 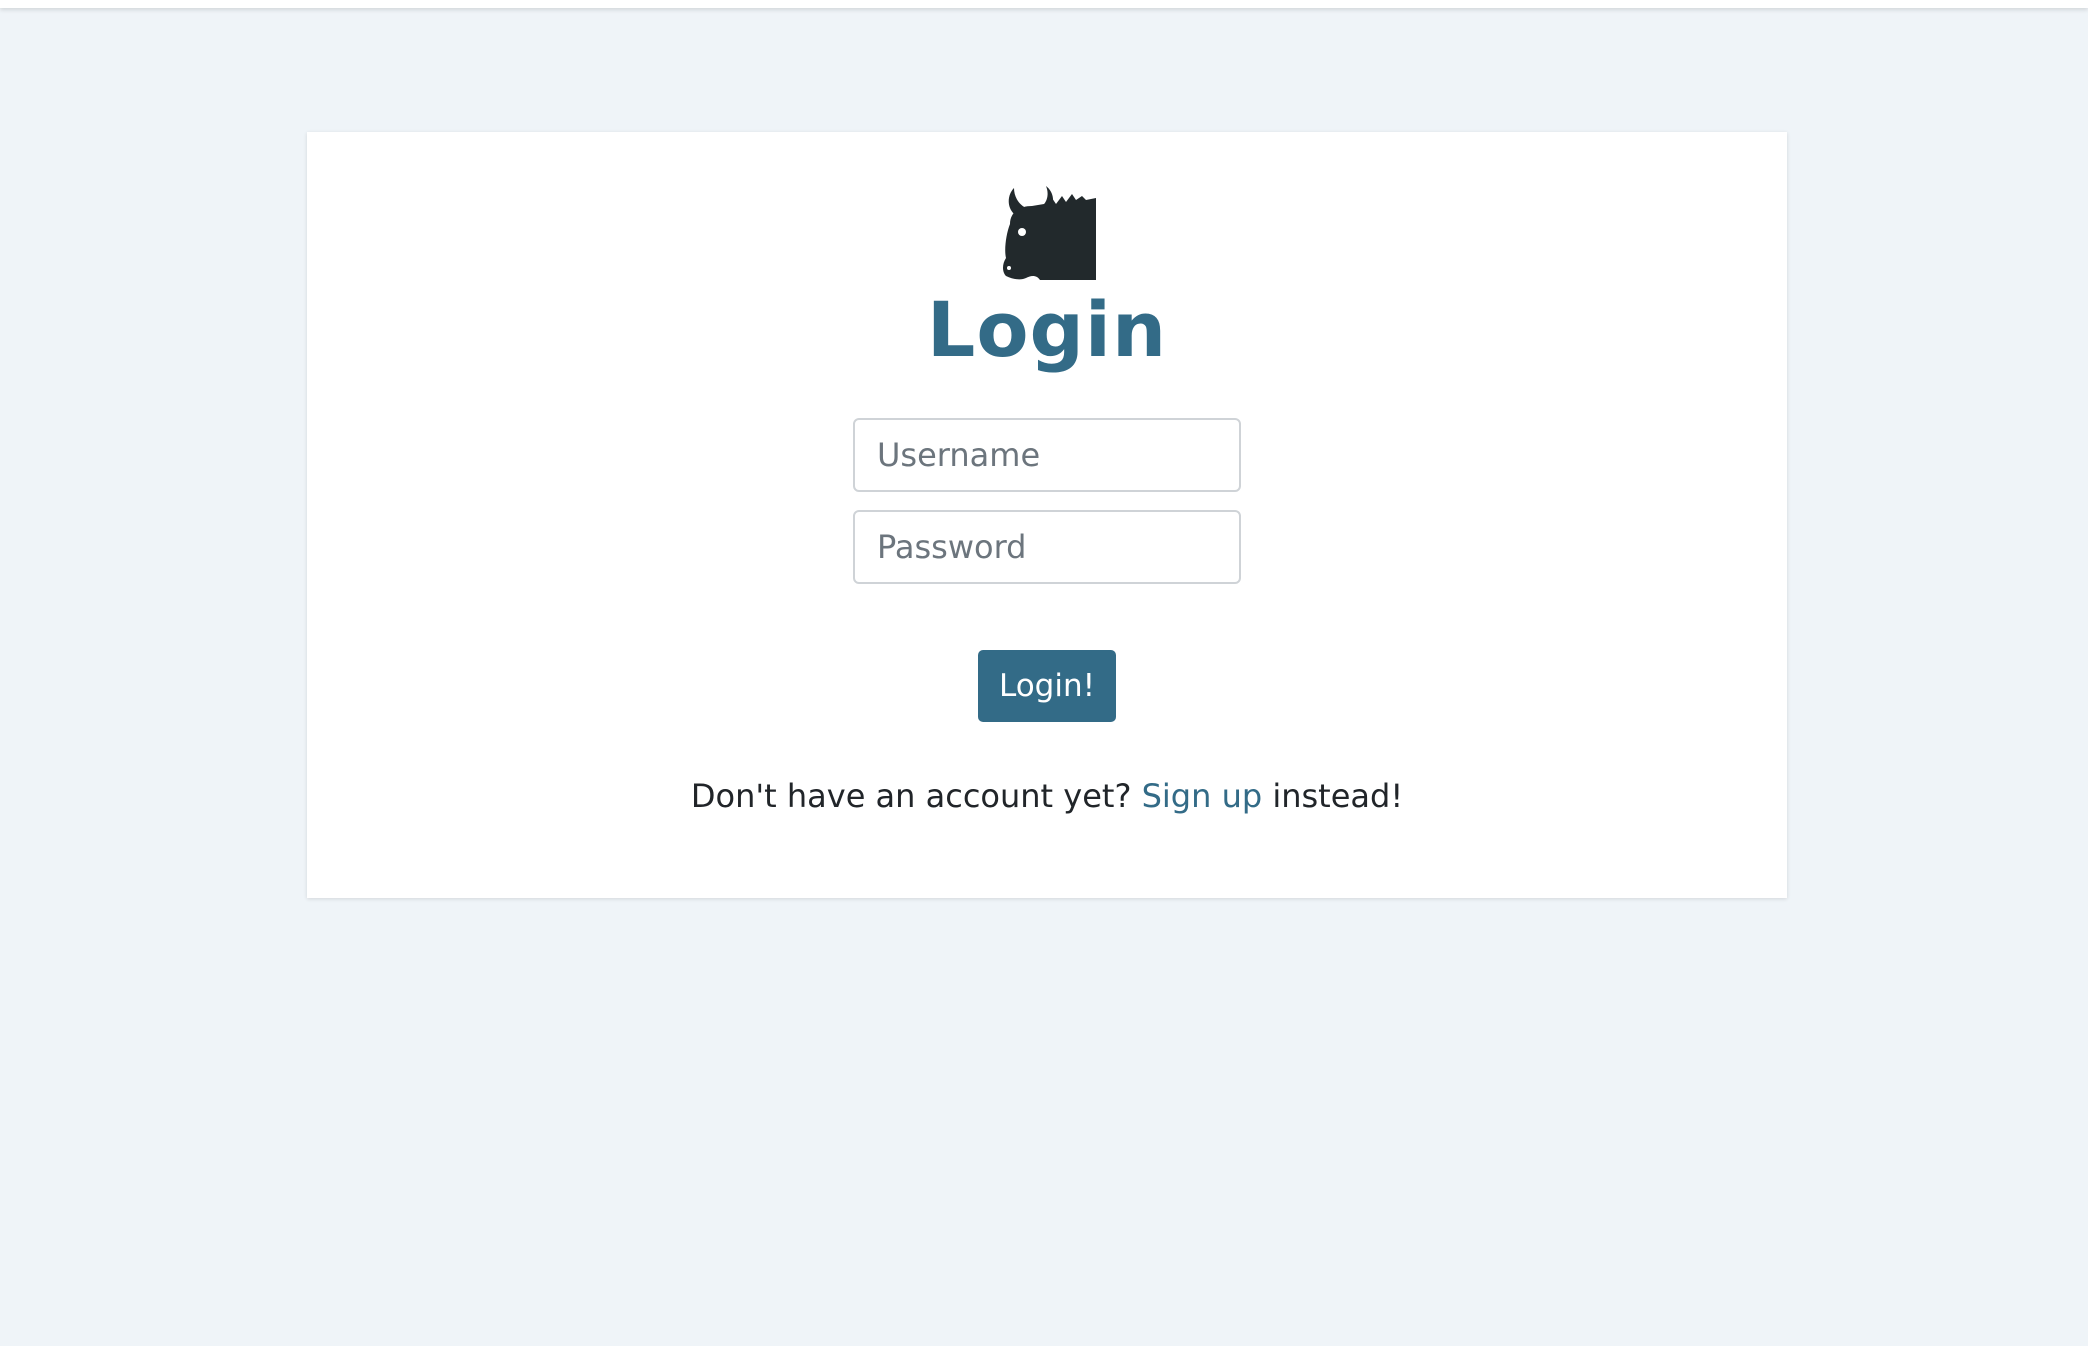 What do you see at coordinates (1047, 455) in the screenshot?
I see `username-input` at bounding box center [1047, 455].